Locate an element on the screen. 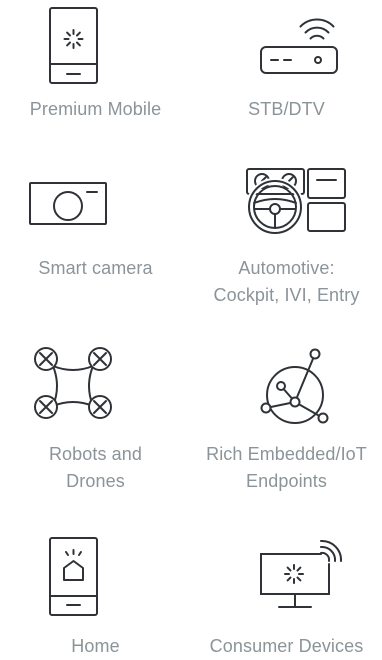 The image size is (382, 660). drone-icon is located at coordinates (95, 390).